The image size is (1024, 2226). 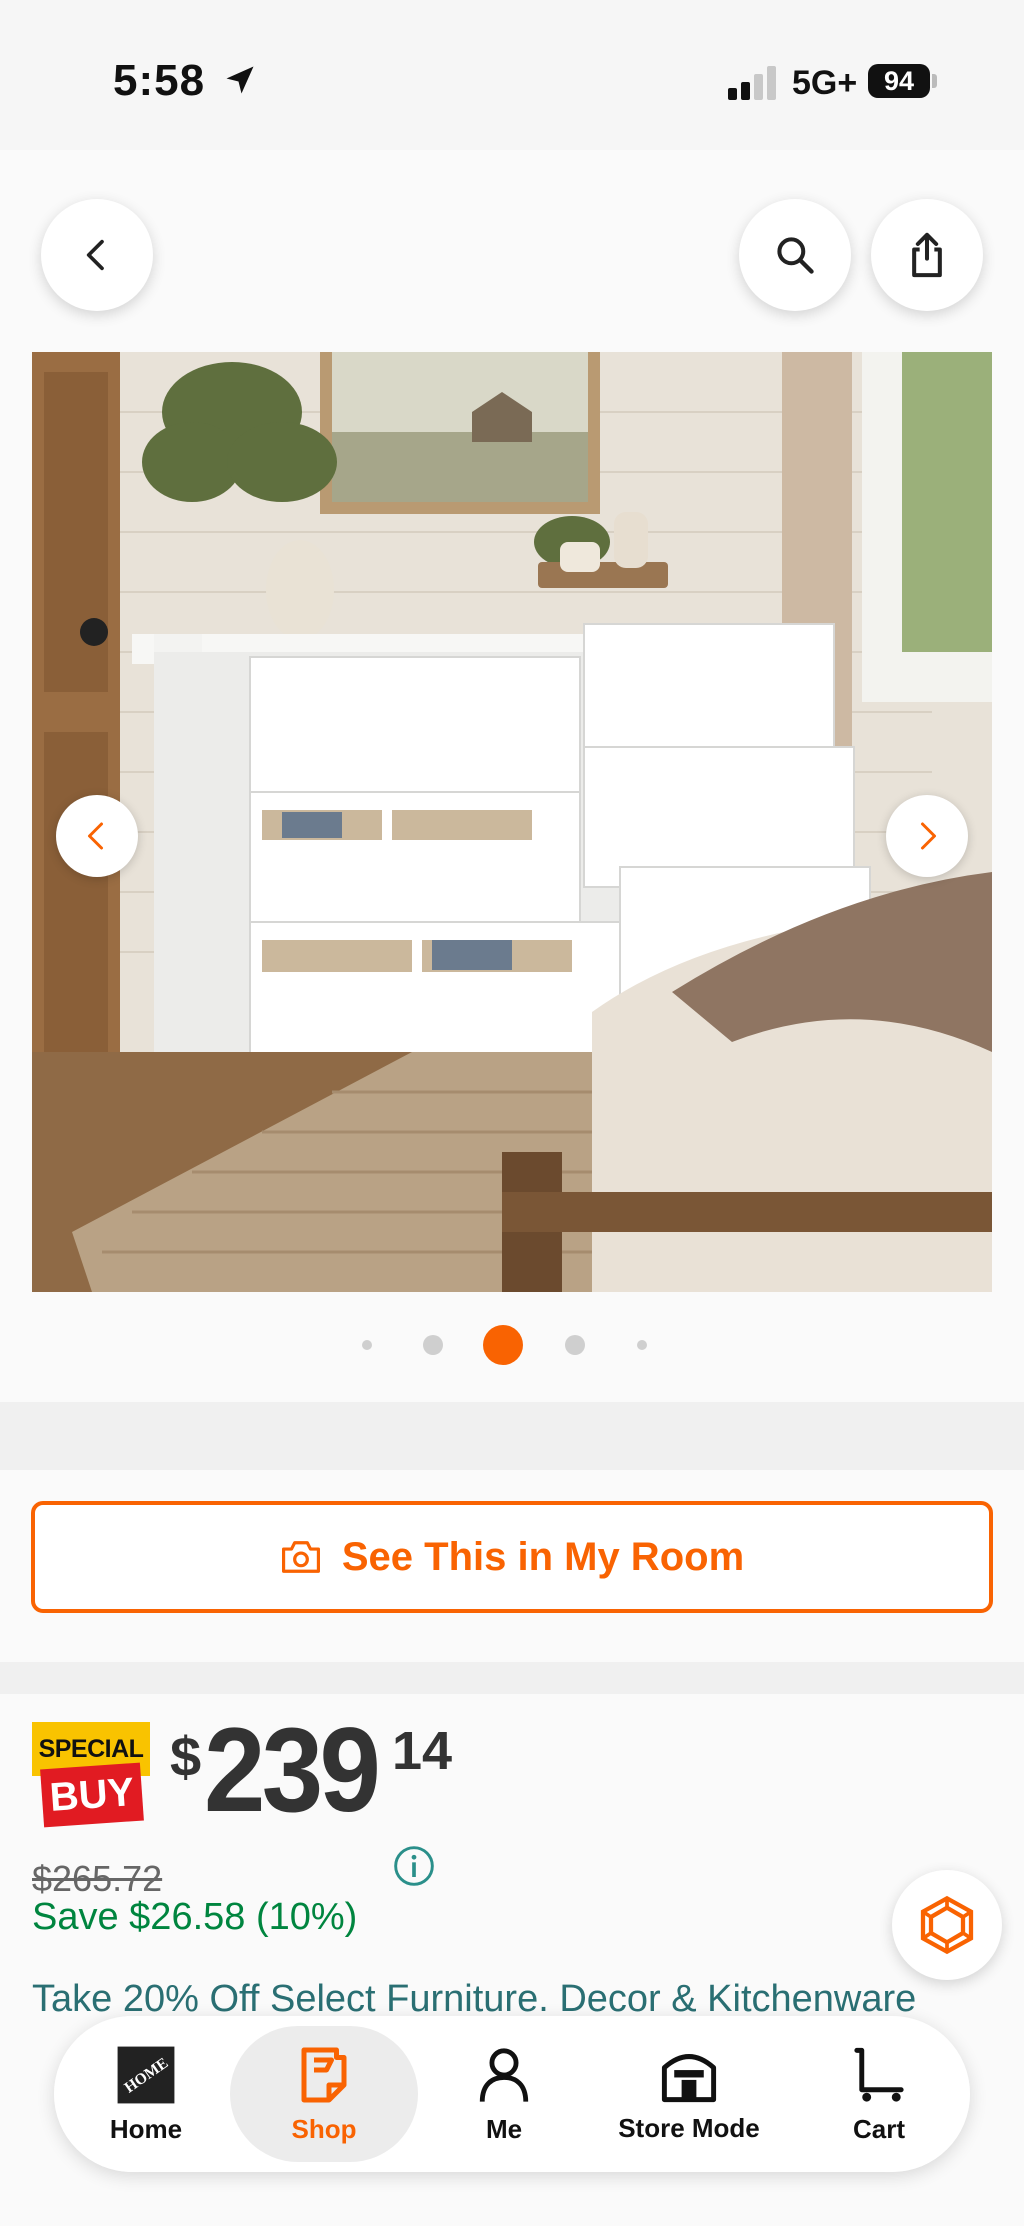 I want to click on gallery-prev-button, so click(x=97, y=836).